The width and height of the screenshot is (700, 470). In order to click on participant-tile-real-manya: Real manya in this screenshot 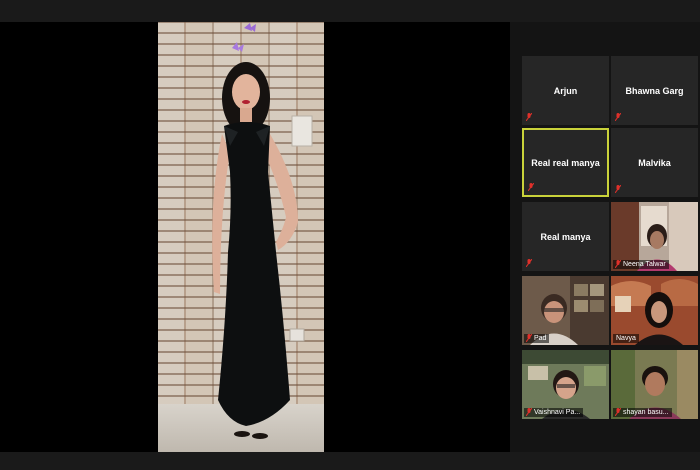, I will do `click(565, 236)`.